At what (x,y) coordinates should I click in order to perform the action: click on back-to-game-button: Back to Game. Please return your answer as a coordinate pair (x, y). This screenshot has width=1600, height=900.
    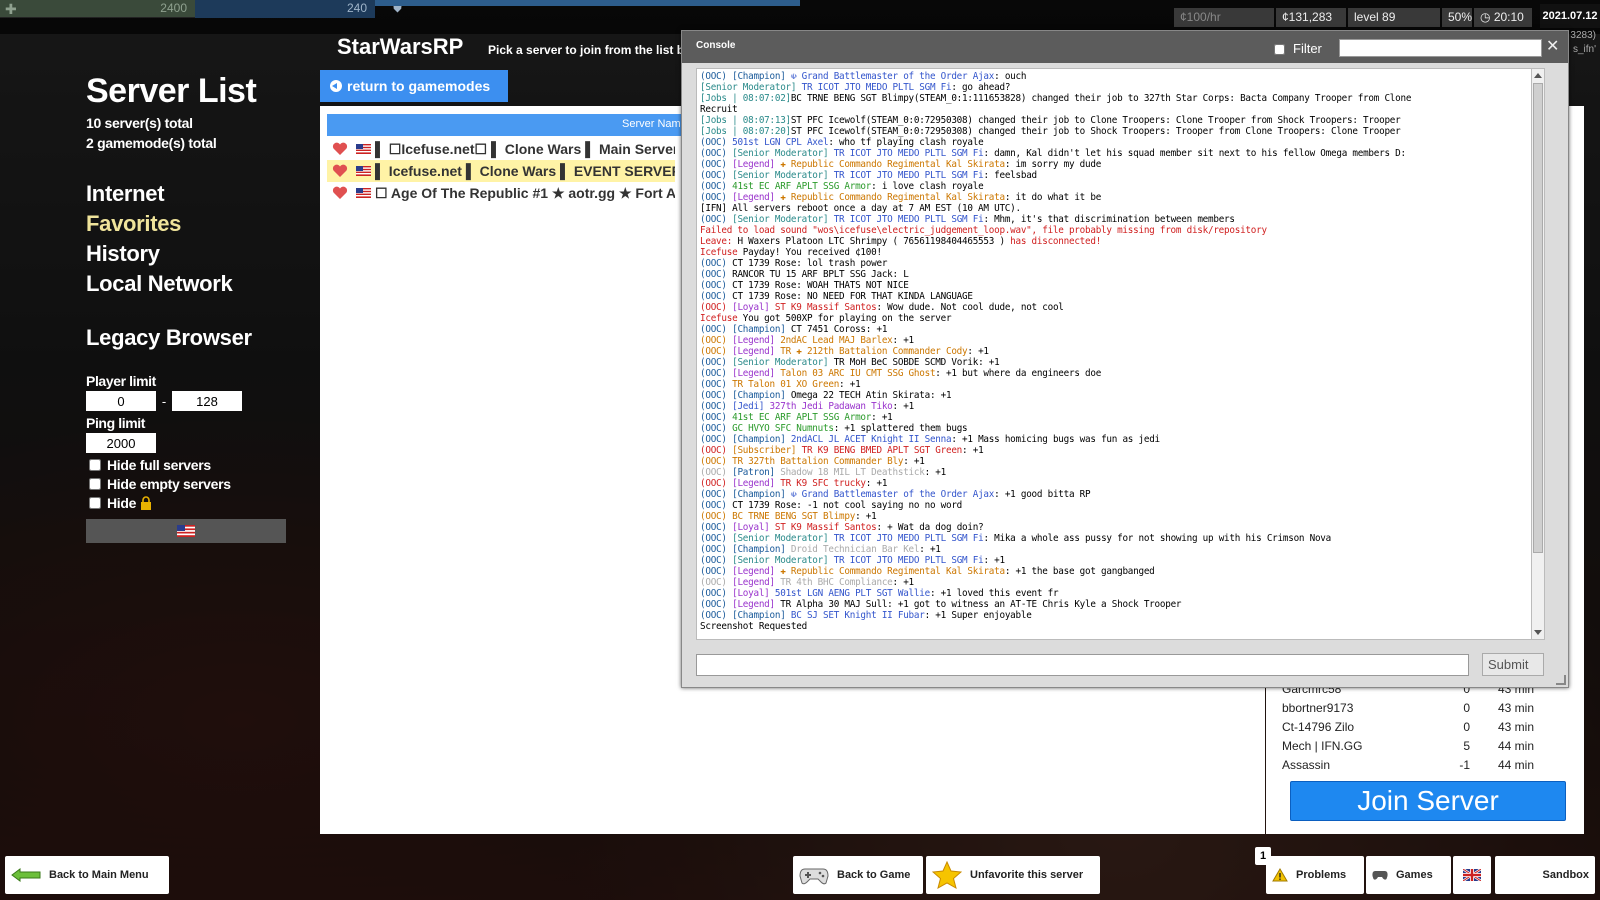
    Looking at the image, I should click on (858, 875).